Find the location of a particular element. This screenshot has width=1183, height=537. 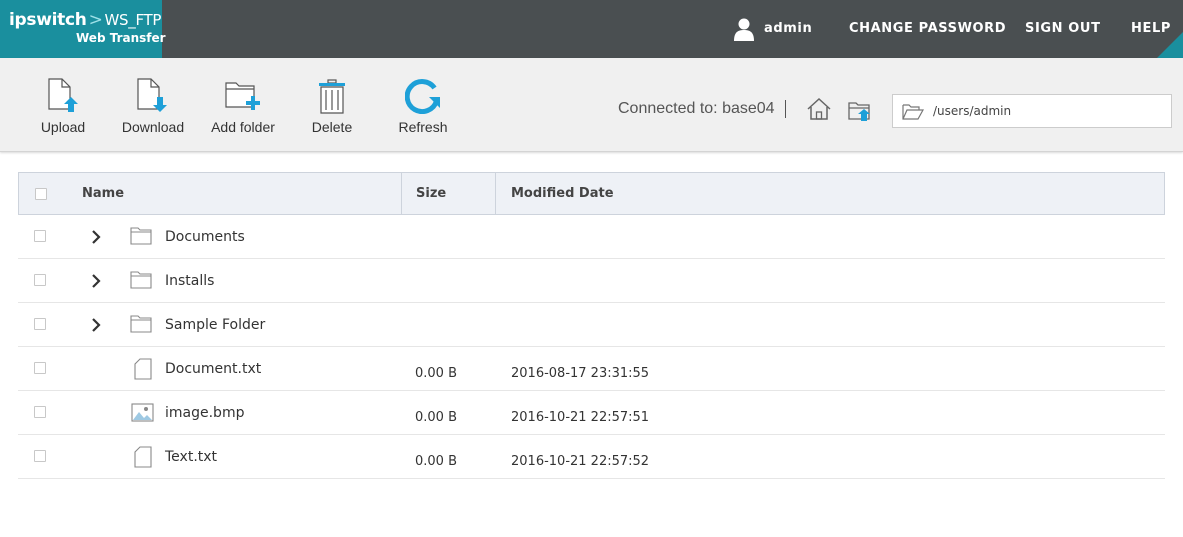

add-folder-icon is located at coordinates (242, 96).